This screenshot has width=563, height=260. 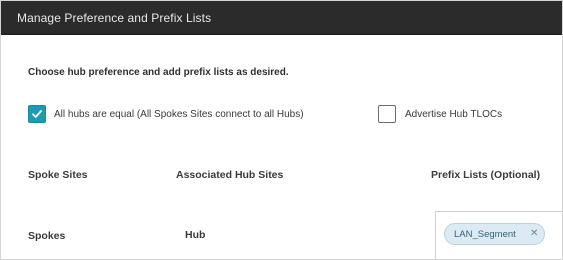 What do you see at coordinates (387, 114) in the screenshot?
I see `advertise-hub-tlocs-checkbox` at bounding box center [387, 114].